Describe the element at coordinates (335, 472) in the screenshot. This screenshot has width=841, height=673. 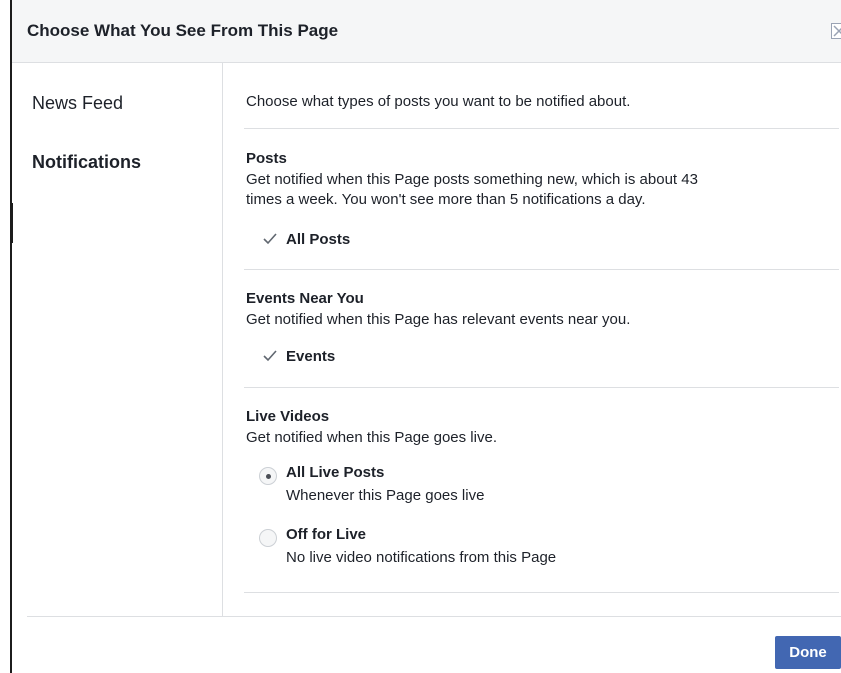
I see `all-live-posts-label: All Live Posts` at that location.